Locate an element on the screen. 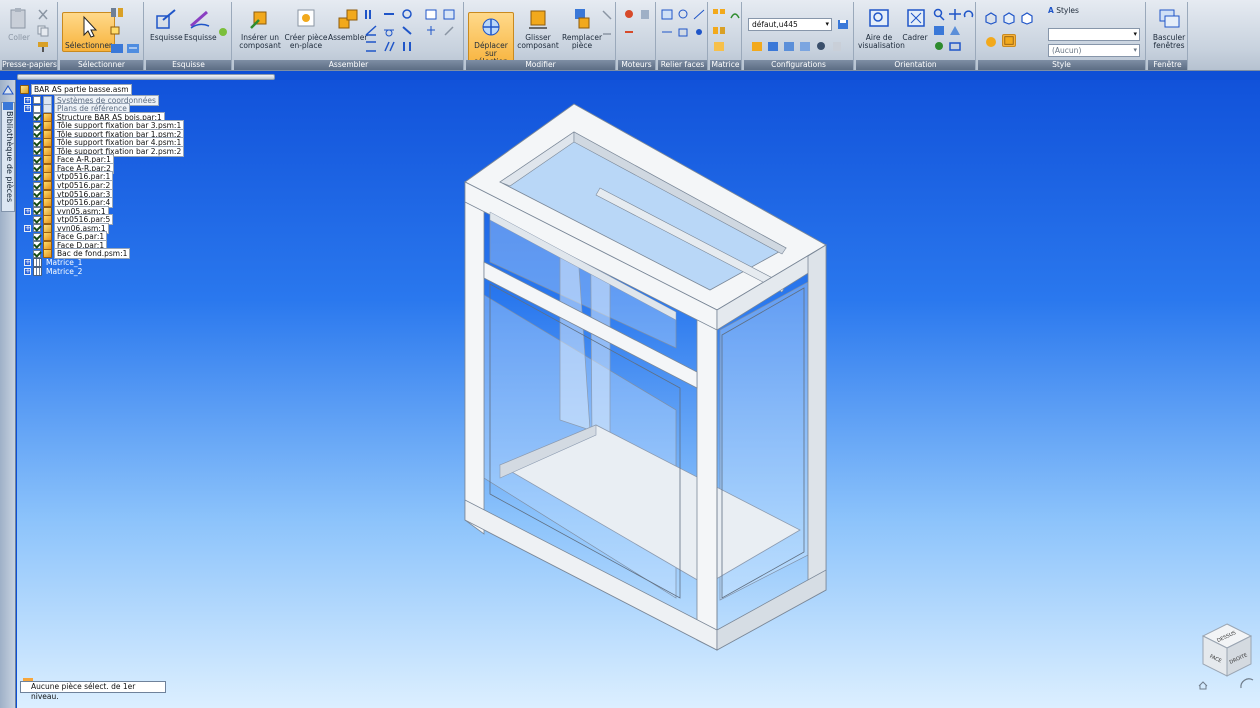 This screenshot has width=1260, height=708. group-label-modify: Modifier is located at coordinates (540, 65).